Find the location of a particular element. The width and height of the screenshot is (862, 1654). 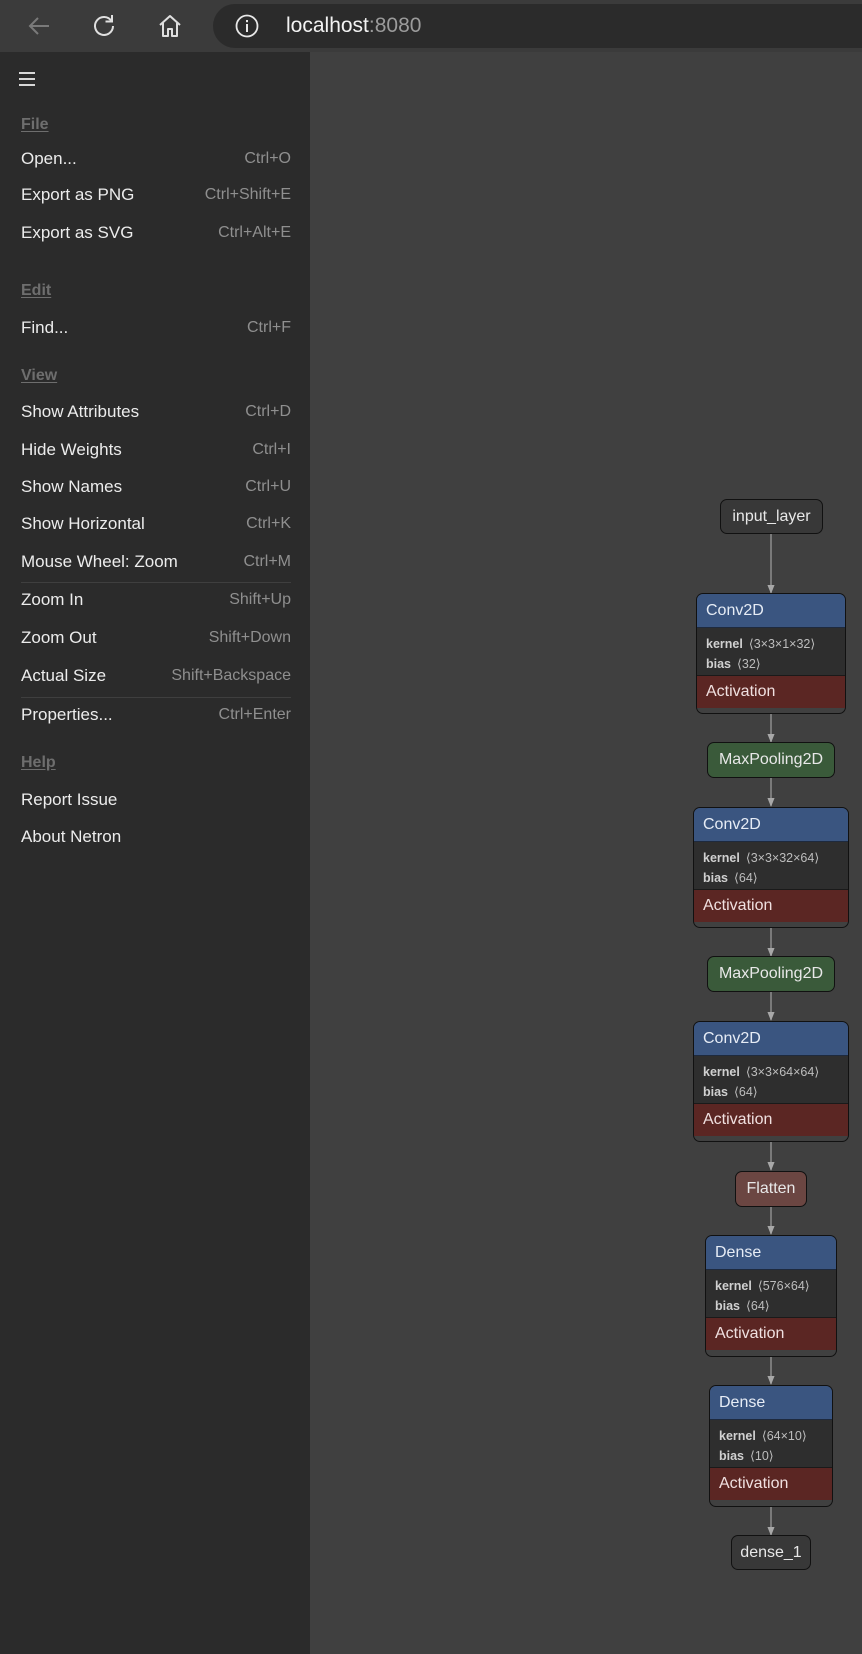

menu-group-file: File is located at coordinates (35, 124).